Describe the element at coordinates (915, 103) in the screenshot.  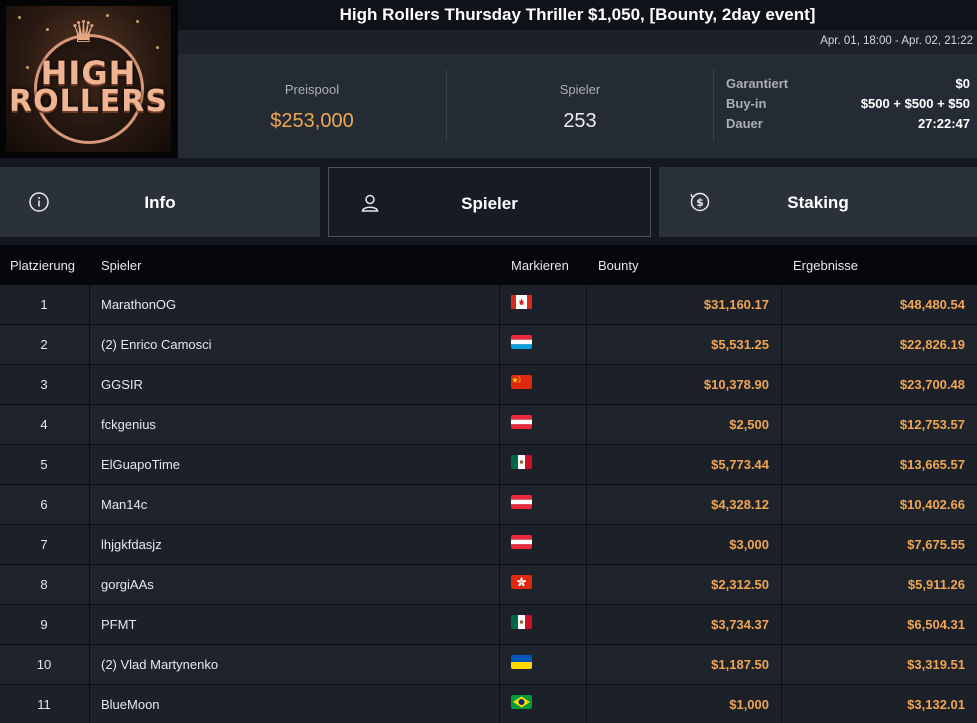
I see `detail-value: $500 + $500 + $50` at that location.